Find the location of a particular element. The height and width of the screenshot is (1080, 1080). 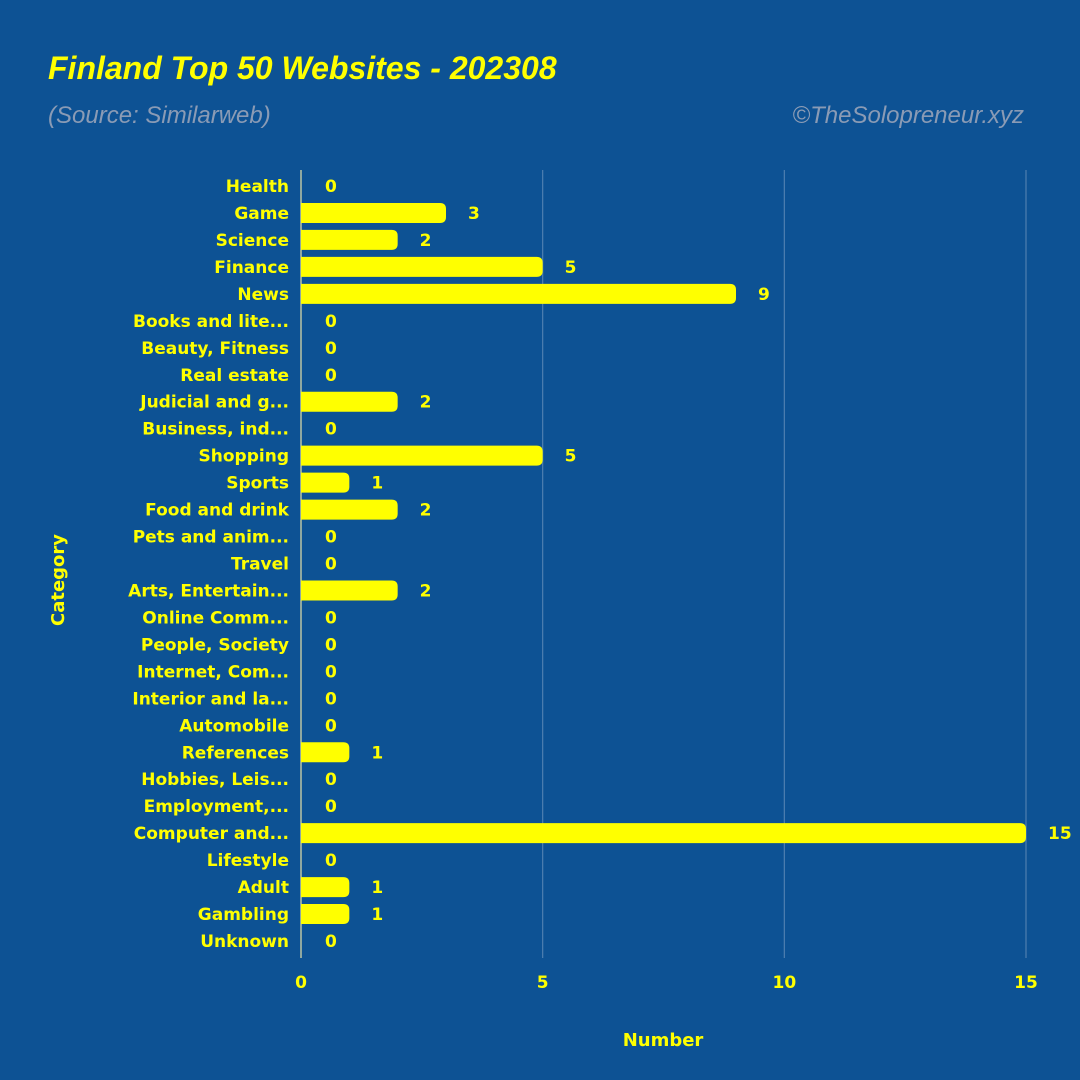

x-tick-label: 5 is located at coordinates (543, 983).